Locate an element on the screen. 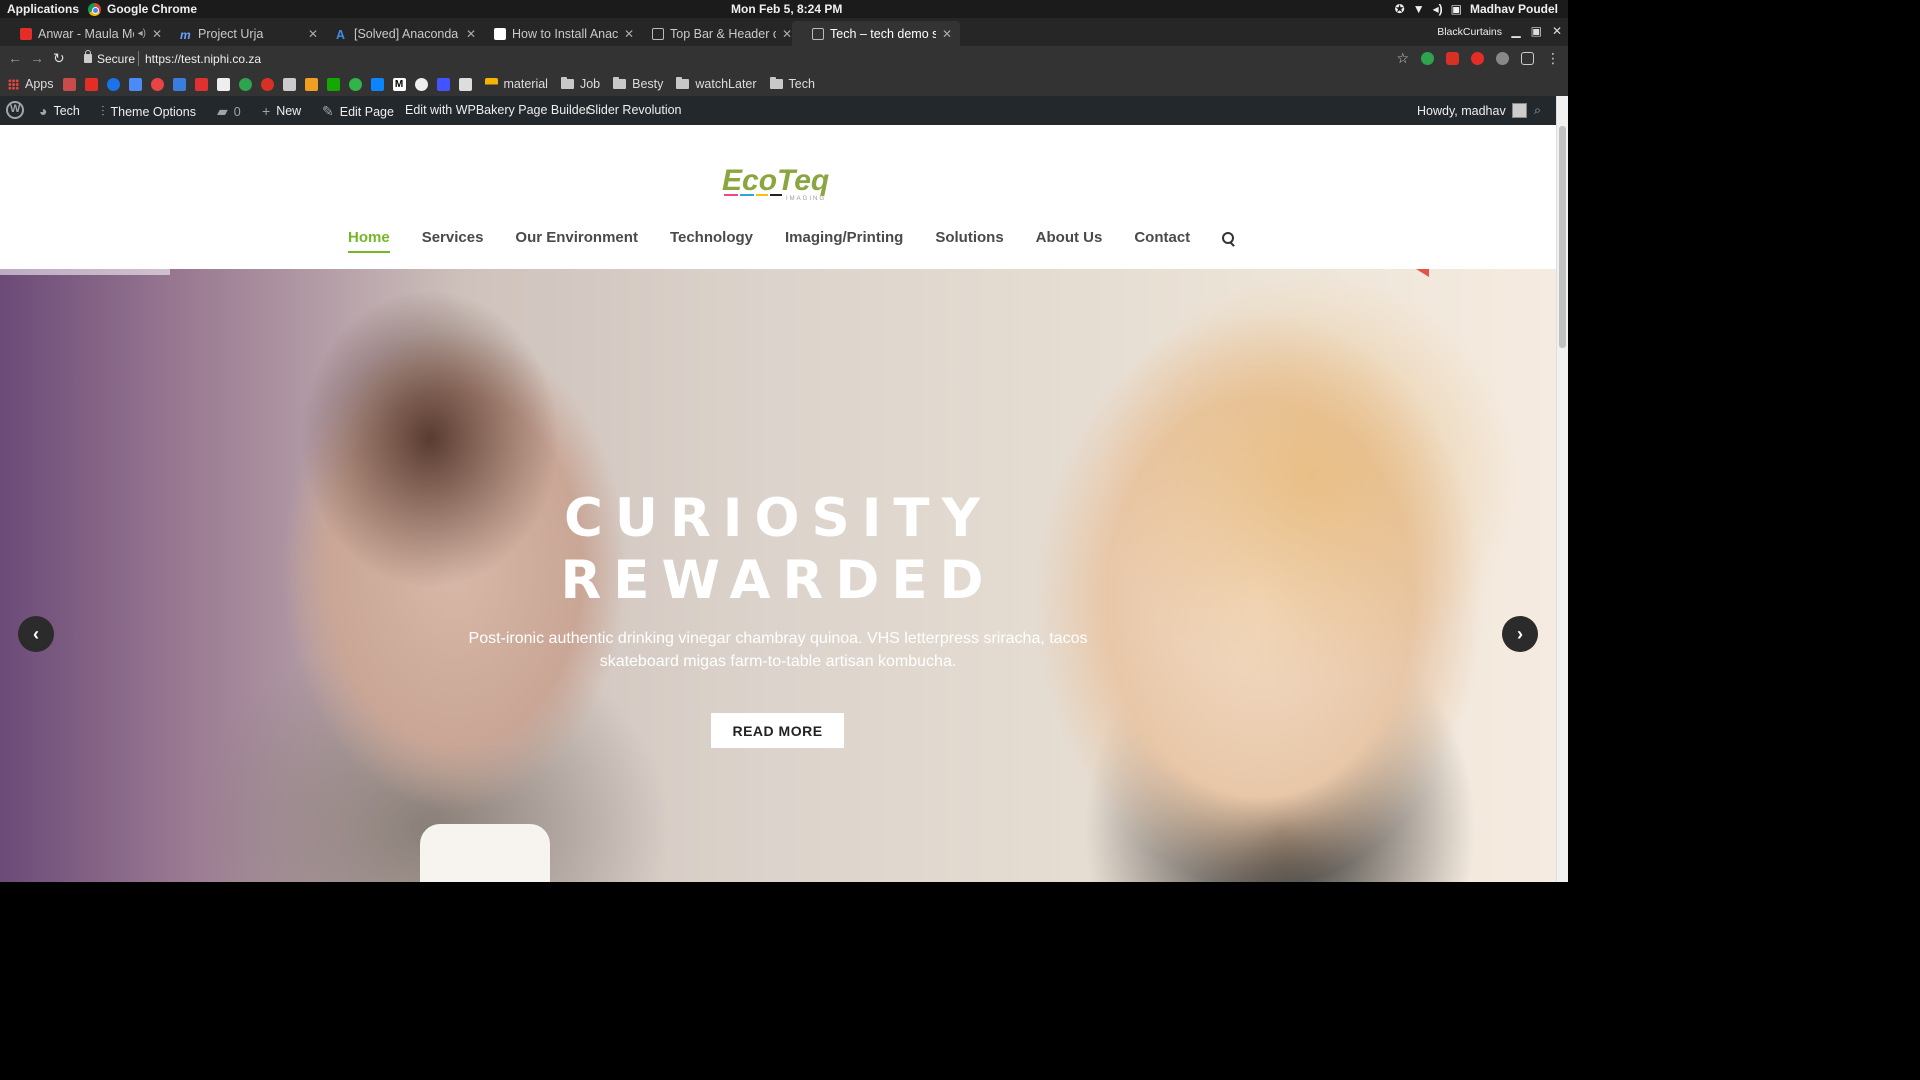 This screenshot has height=1080, width=1920. wifi-icon: ▼ is located at coordinates (1419, 9).